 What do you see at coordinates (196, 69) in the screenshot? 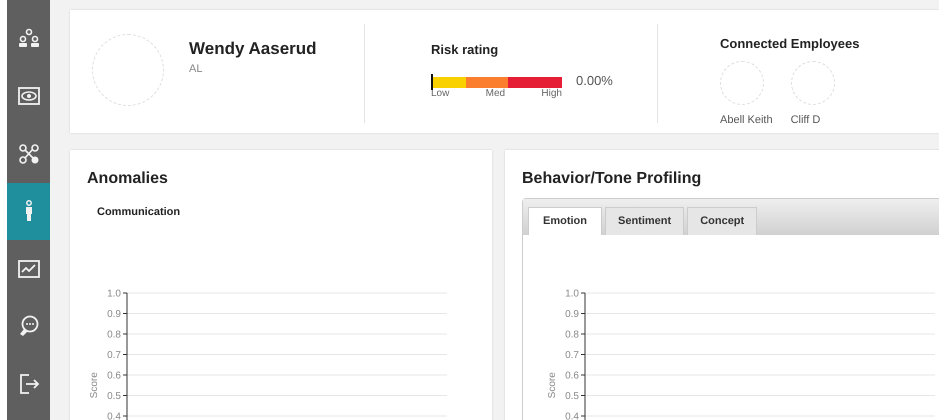
I see `employee-subtitle: AL` at bounding box center [196, 69].